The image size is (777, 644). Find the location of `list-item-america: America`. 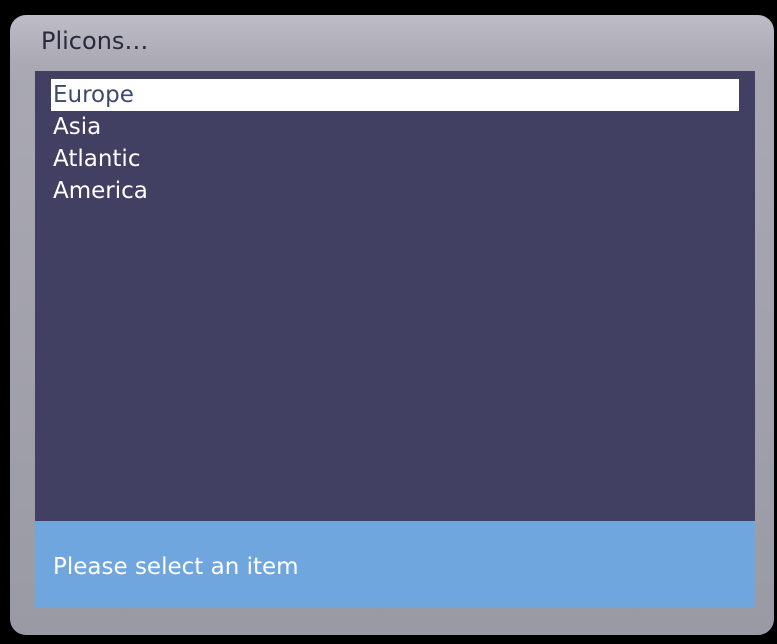

list-item-america: America is located at coordinates (395, 191).